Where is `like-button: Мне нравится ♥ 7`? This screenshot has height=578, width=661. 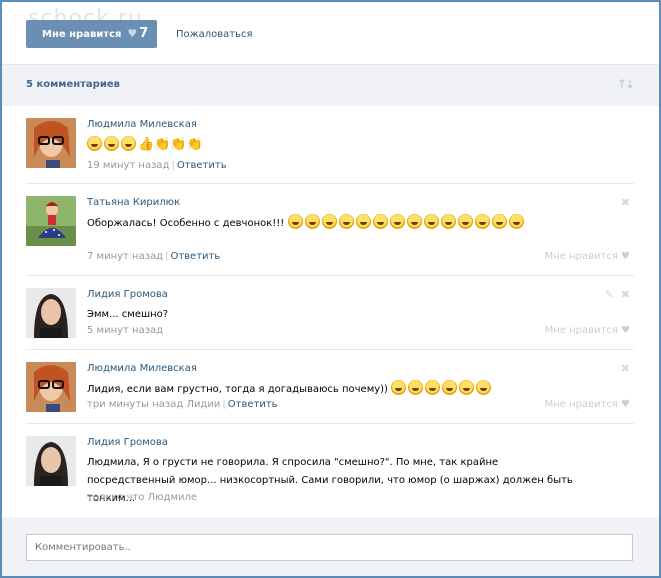
like-button: Мне нравится ♥ 7 is located at coordinates (91, 34).